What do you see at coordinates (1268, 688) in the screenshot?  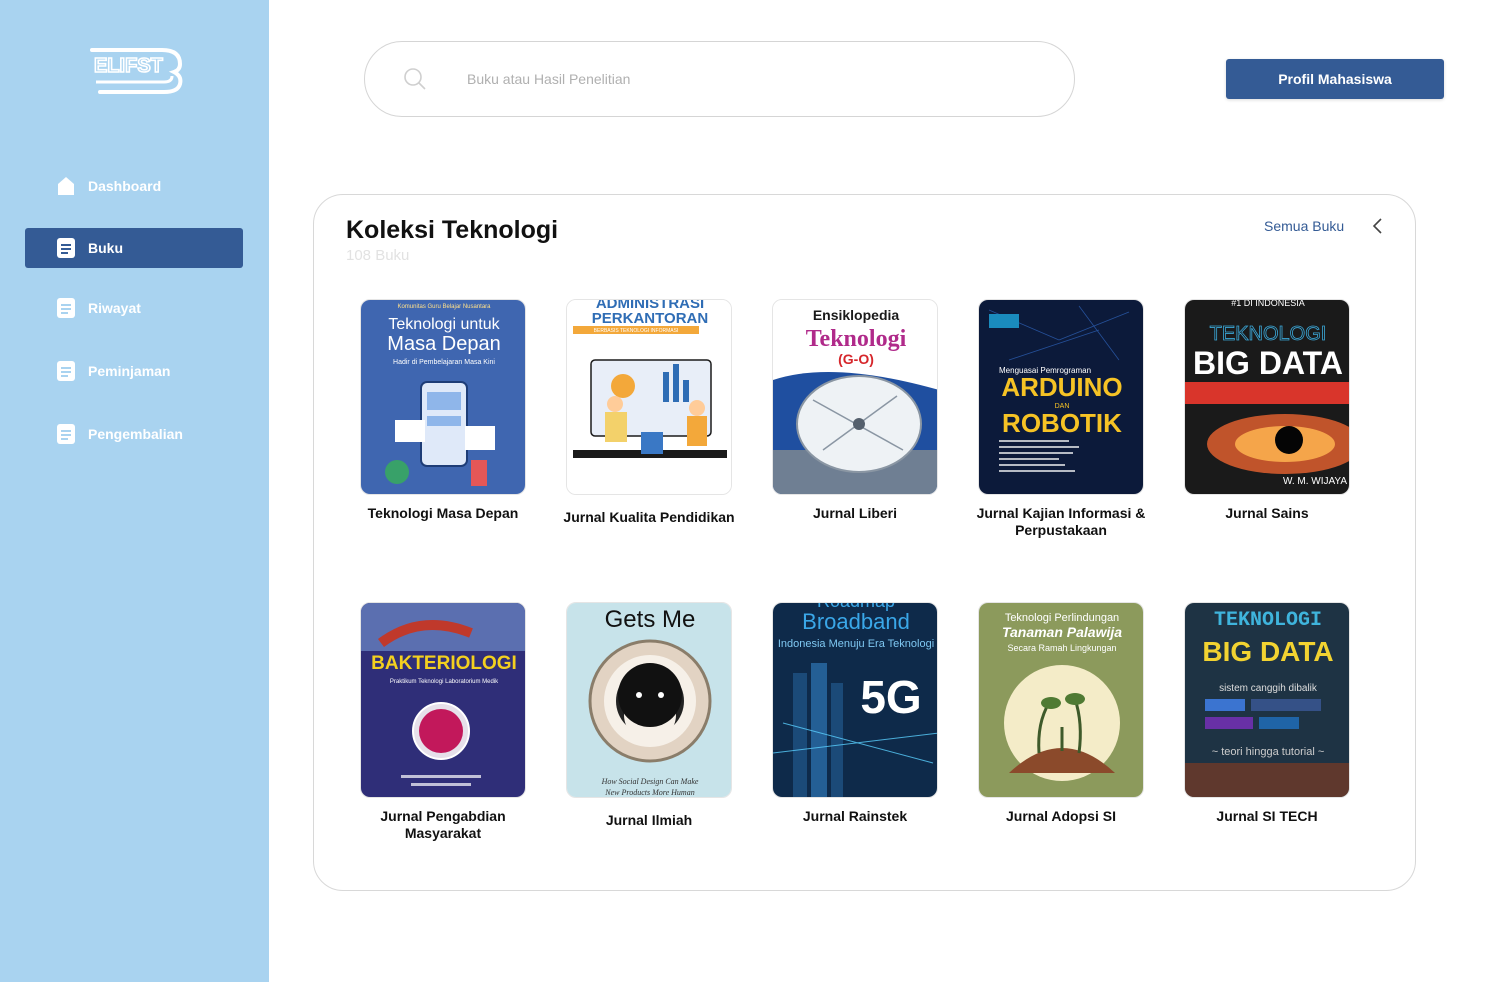 I see `svg-text: sistem canggih dibalik` at bounding box center [1268, 688].